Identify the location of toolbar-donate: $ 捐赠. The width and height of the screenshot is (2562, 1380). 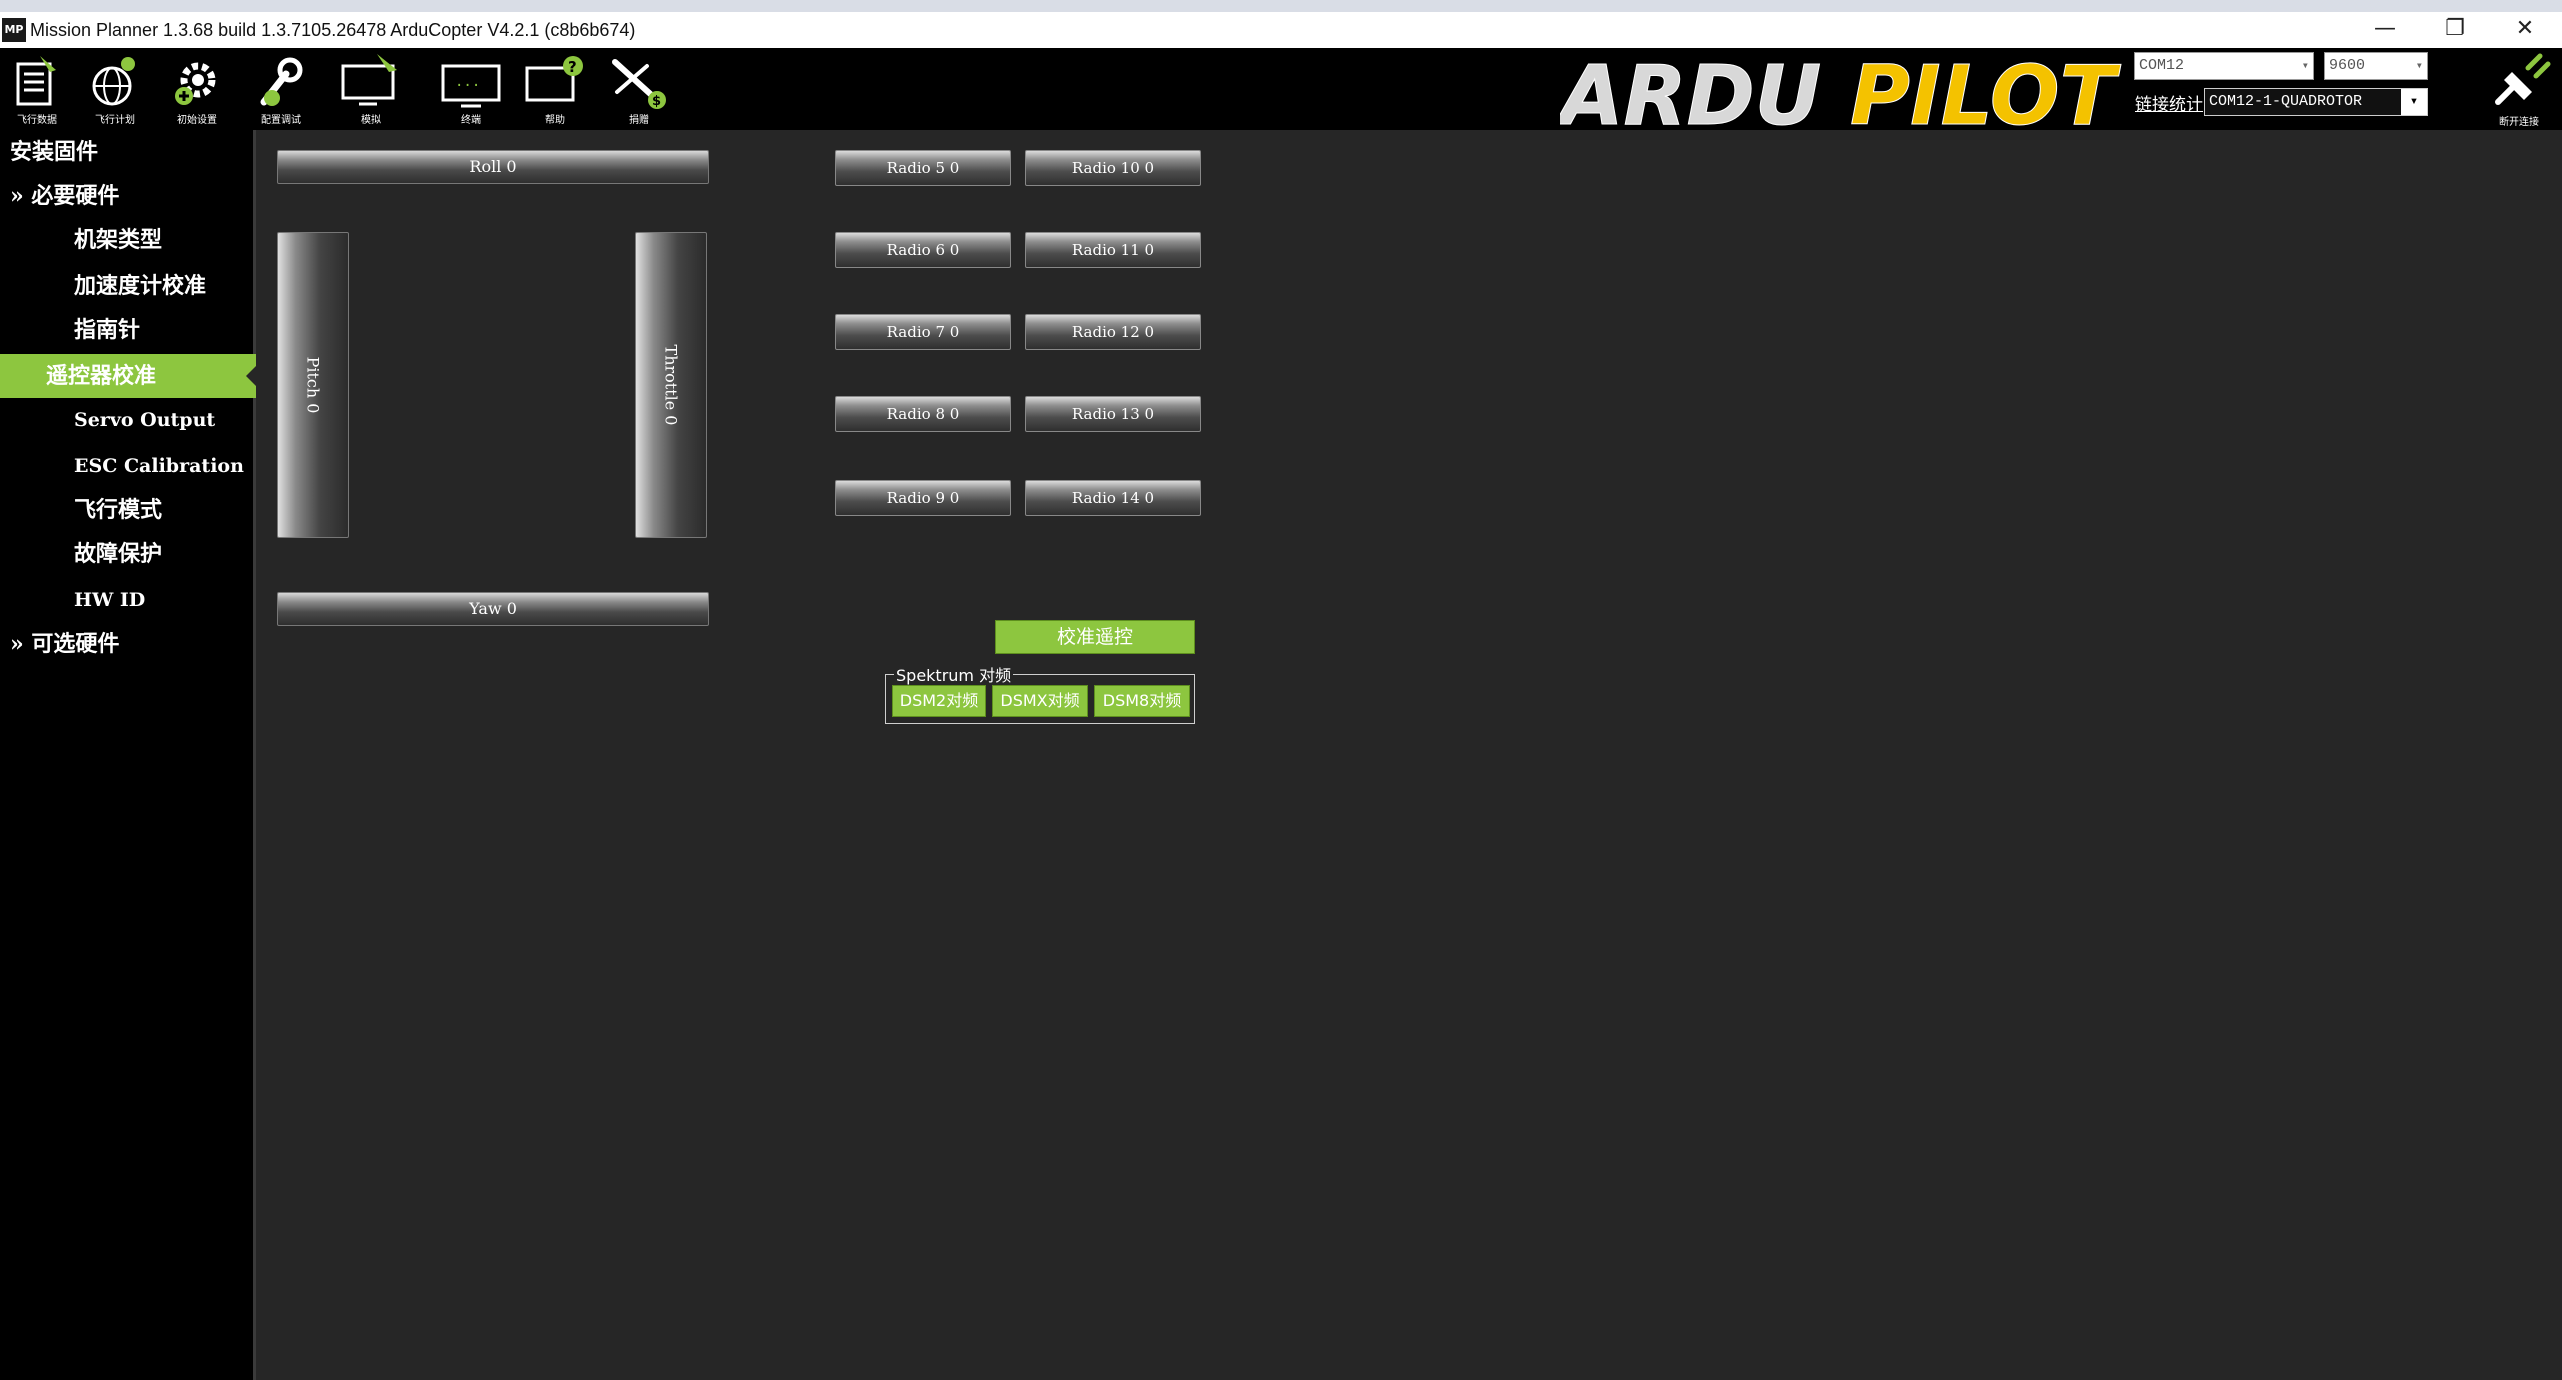
(639, 89).